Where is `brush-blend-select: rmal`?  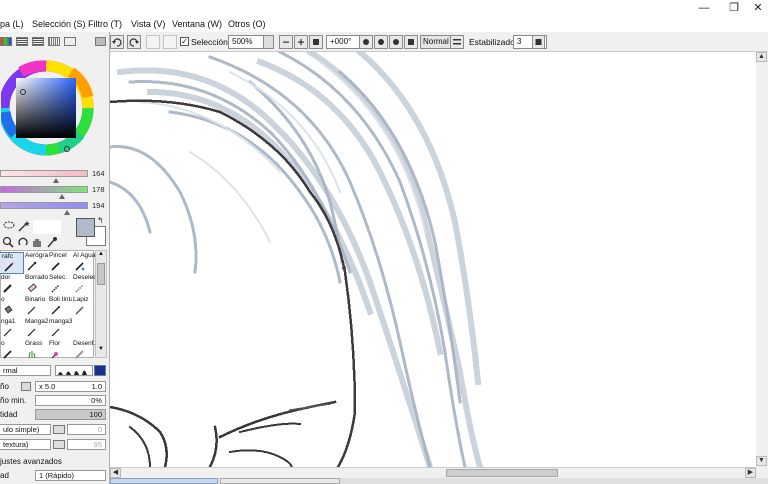
brush-blend-select: rmal is located at coordinates (25, 370).